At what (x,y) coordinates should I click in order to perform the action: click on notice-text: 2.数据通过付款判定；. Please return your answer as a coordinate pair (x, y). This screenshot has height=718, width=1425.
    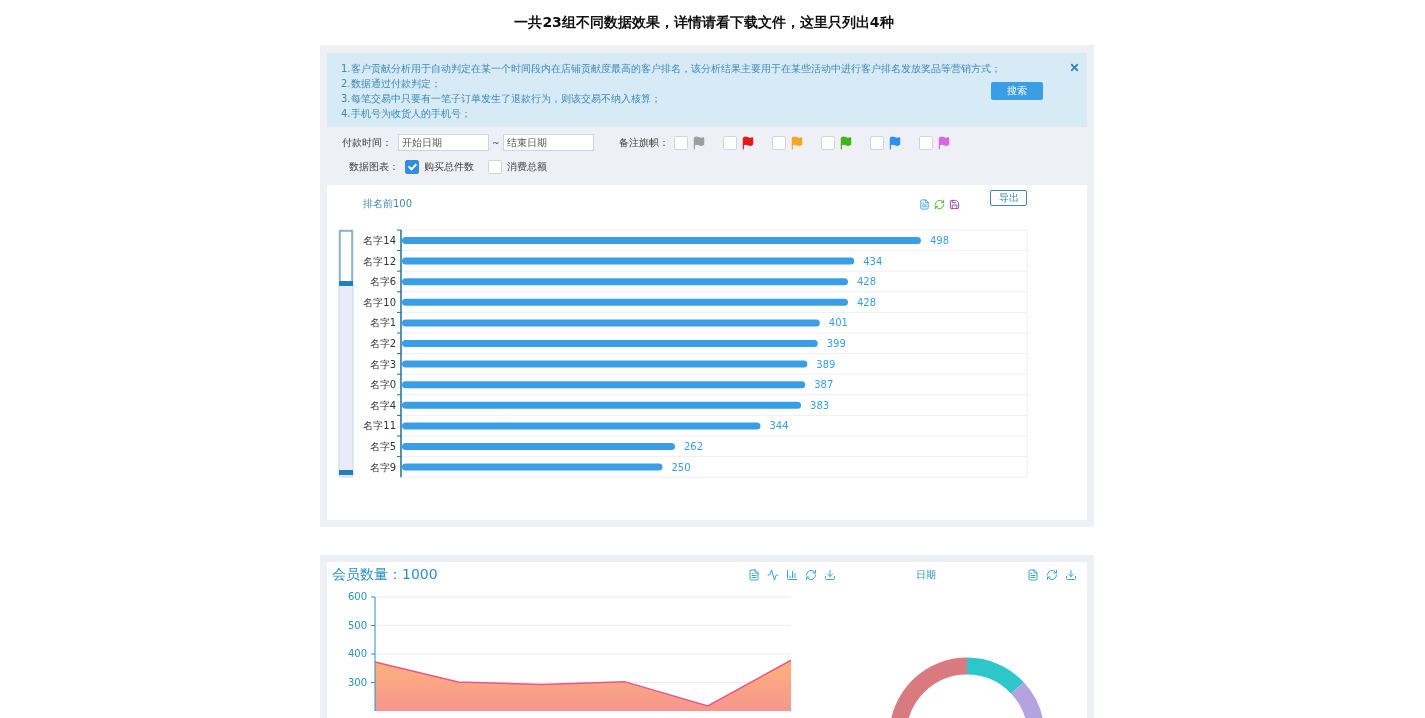
    Looking at the image, I should click on (391, 84).